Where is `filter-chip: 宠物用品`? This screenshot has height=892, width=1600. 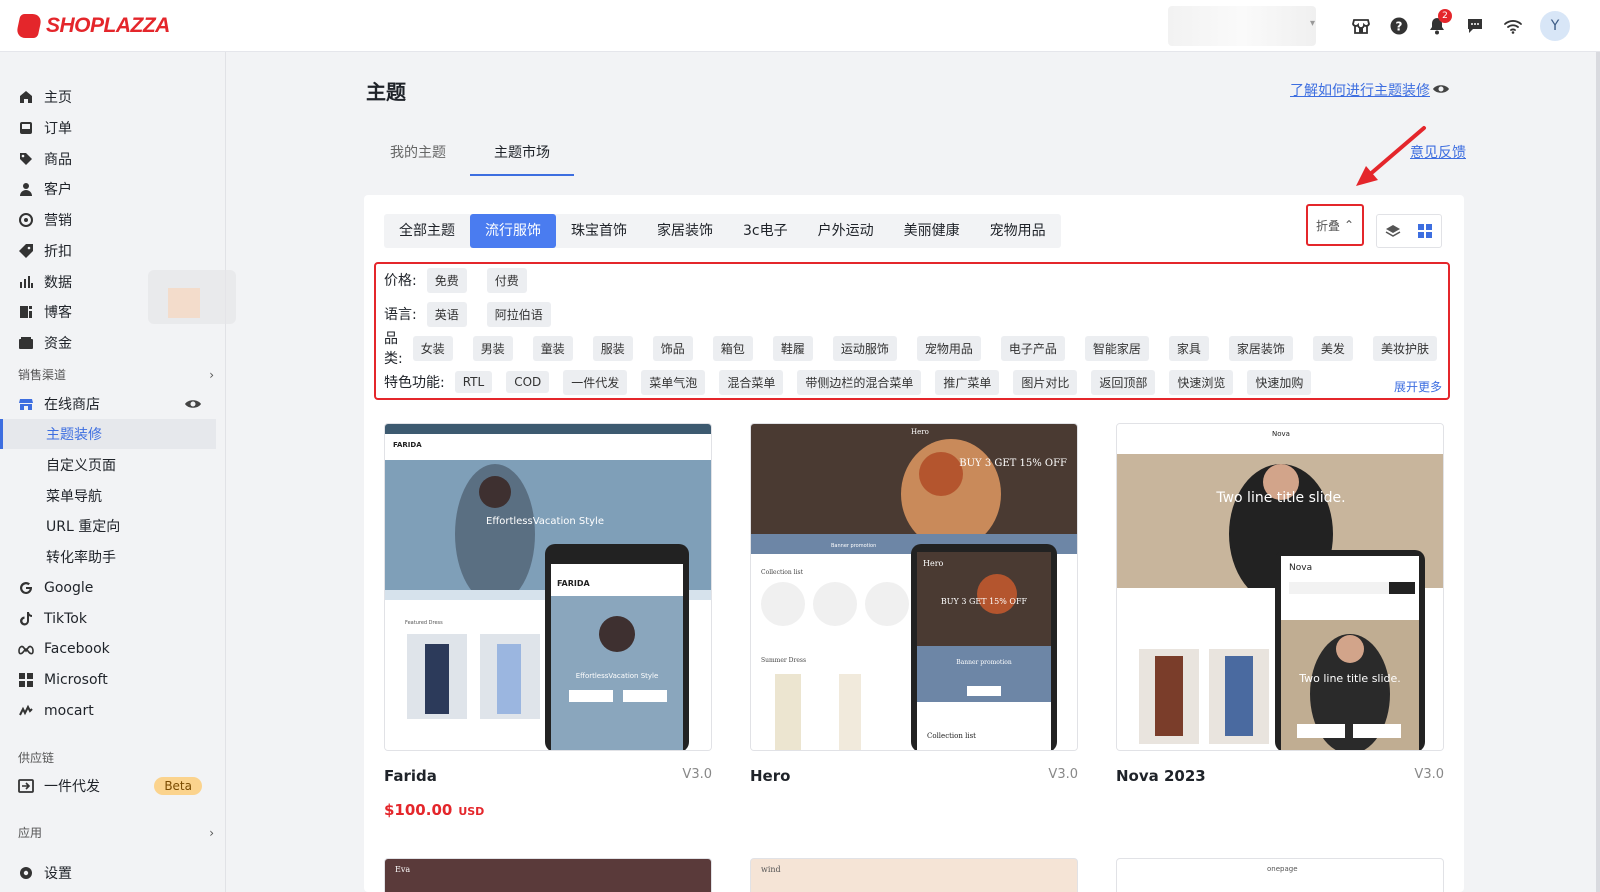
filter-chip: 宠物用品 is located at coordinates (948, 348).